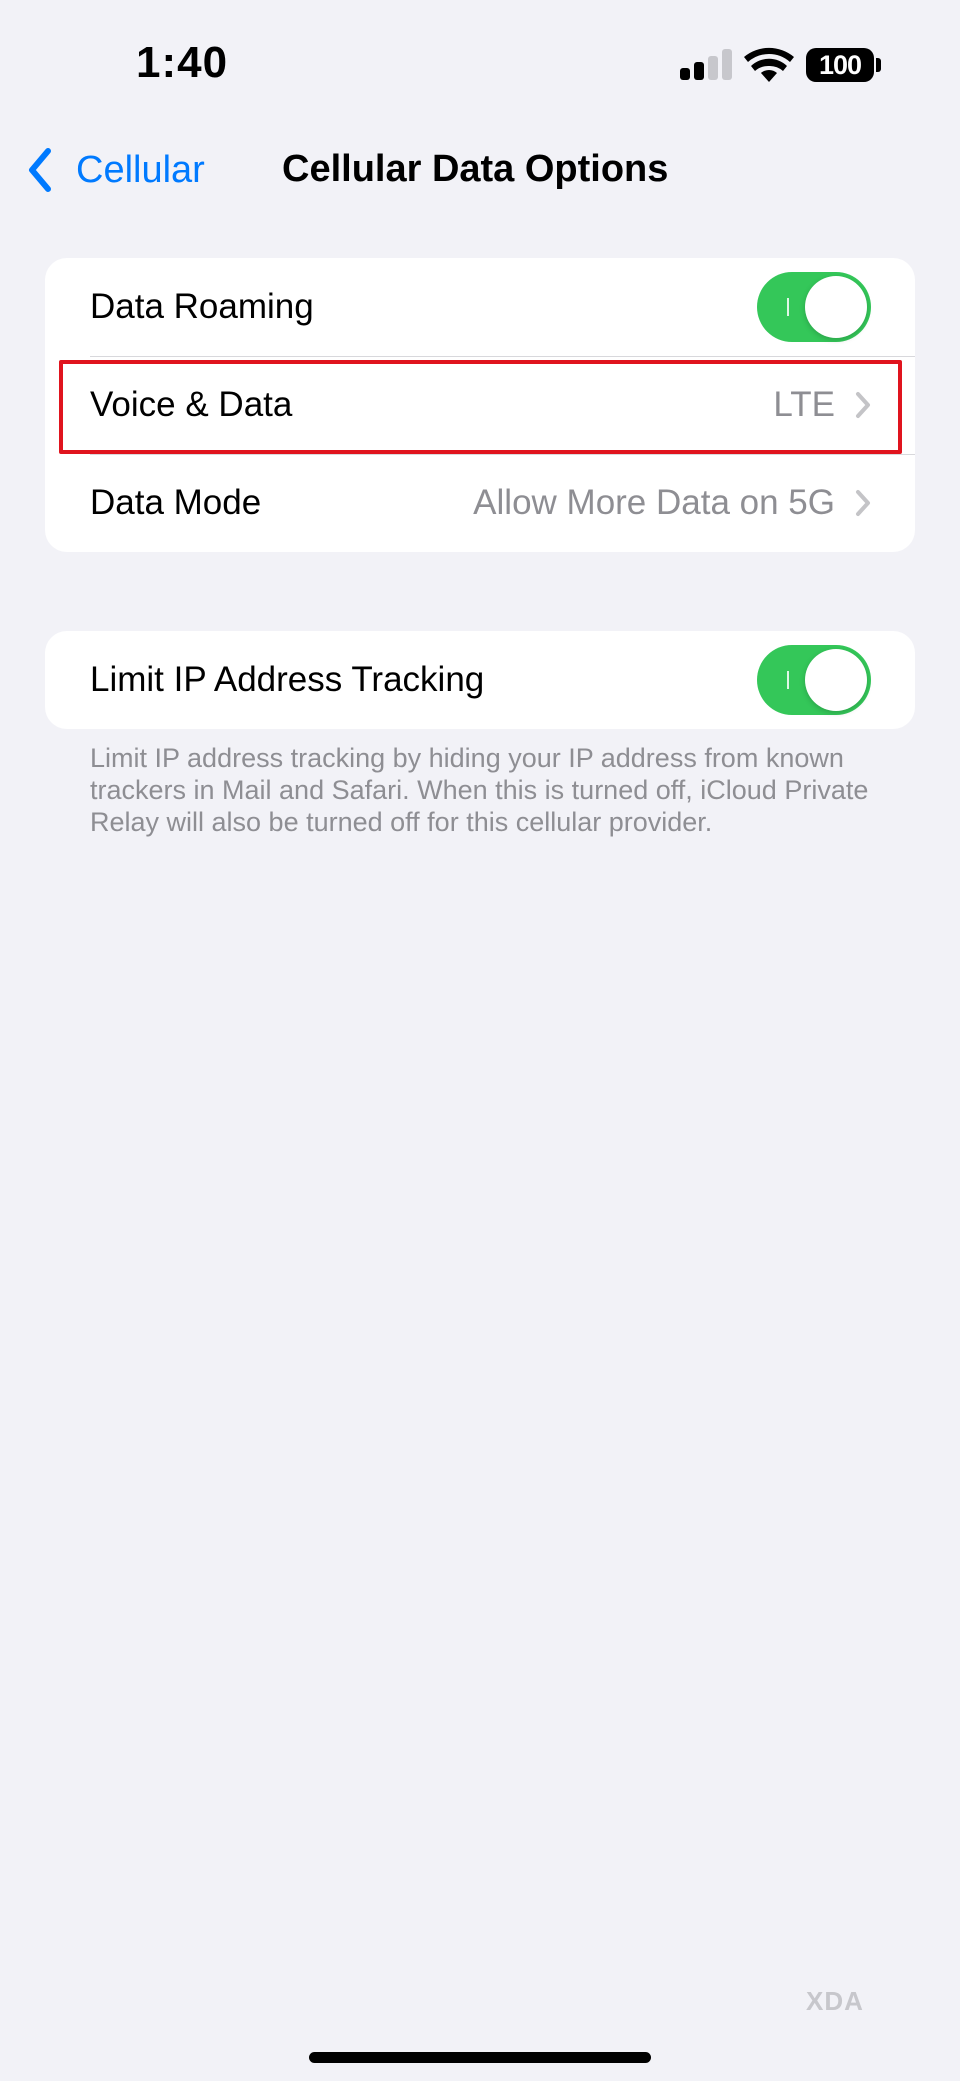 This screenshot has width=960, height=2081. I want to click on privacy-group: Limit IP Address Tracking, so click(480, 680).